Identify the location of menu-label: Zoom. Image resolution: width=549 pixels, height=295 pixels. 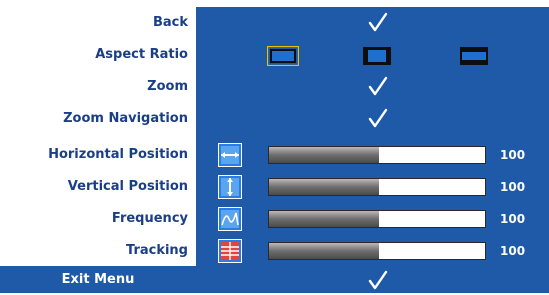
(167, 86).